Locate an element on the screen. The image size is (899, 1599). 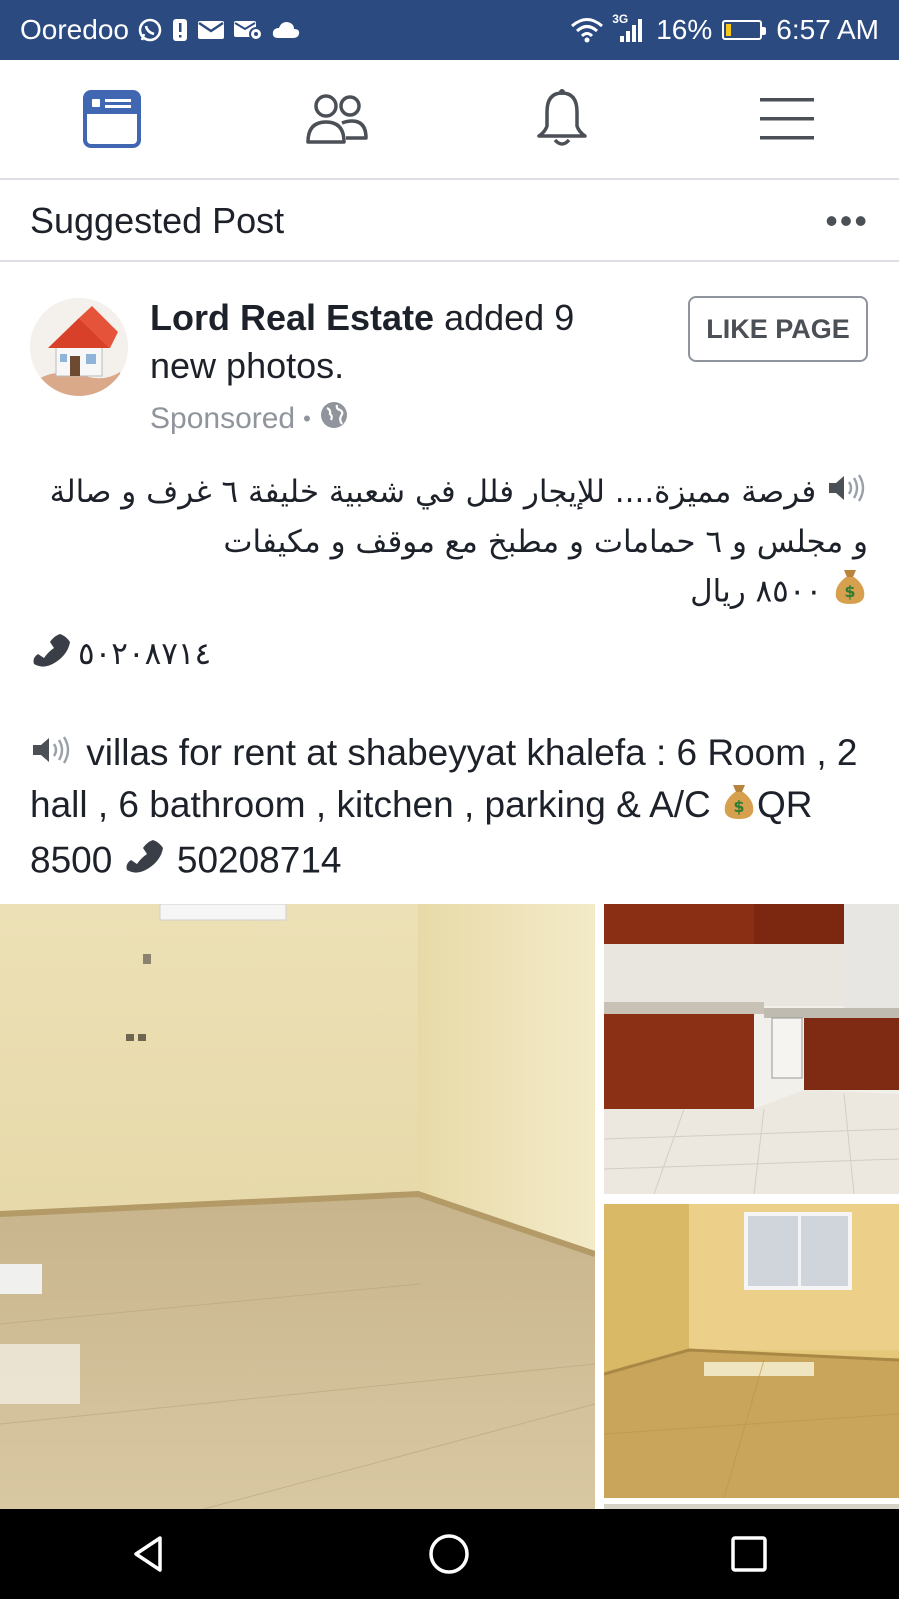
arabic-phone-line: ٥٠٢٠٨٧١٤ is located at coordinates (120, 654).